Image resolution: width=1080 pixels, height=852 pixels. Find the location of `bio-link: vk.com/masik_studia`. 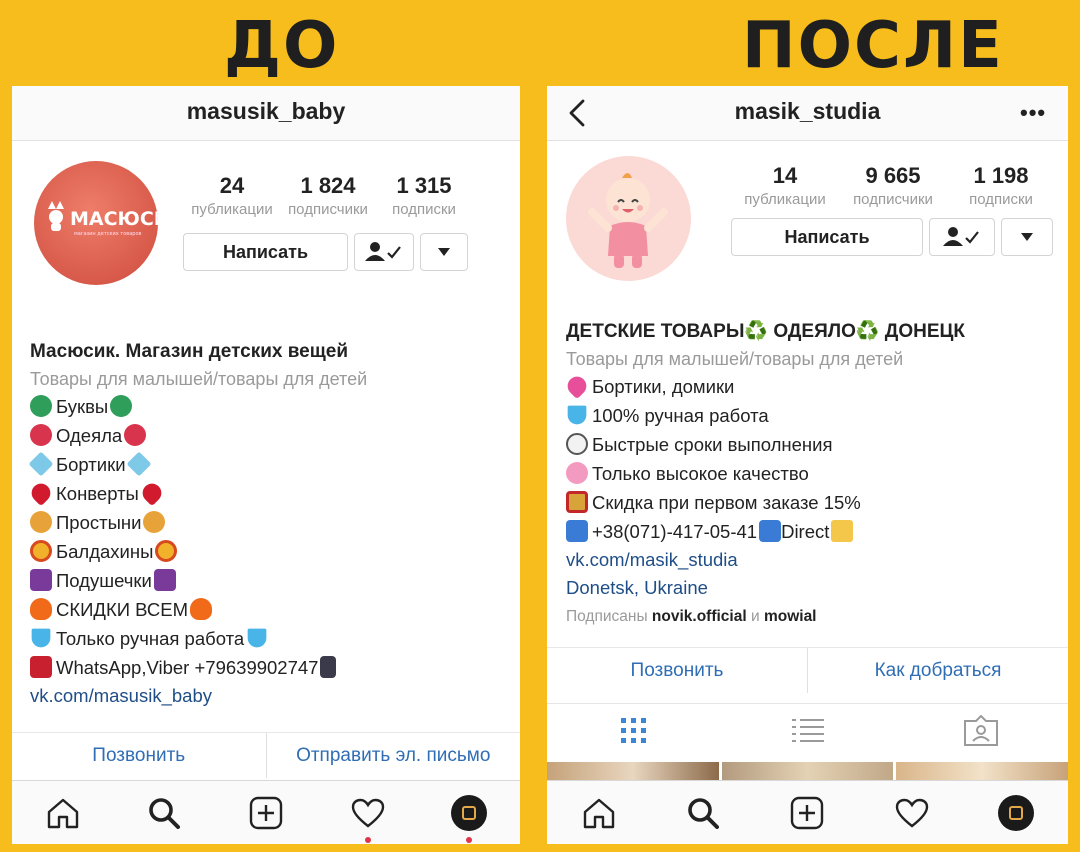

bio-link: vk.com/masik_studia is located at coordinates (813, 560).